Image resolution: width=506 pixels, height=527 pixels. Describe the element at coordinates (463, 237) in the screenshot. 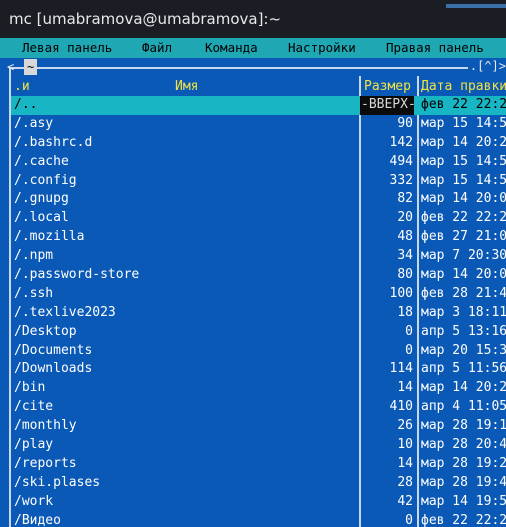

I see `file-date: фев 27 21:05` at that location.